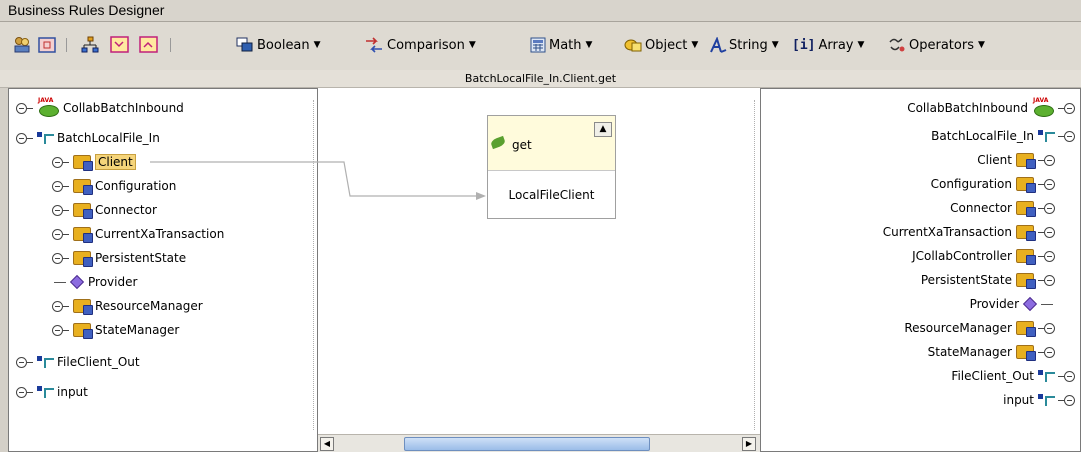  I want to click on tree-node-input-dest: input, so click(1039, 400).